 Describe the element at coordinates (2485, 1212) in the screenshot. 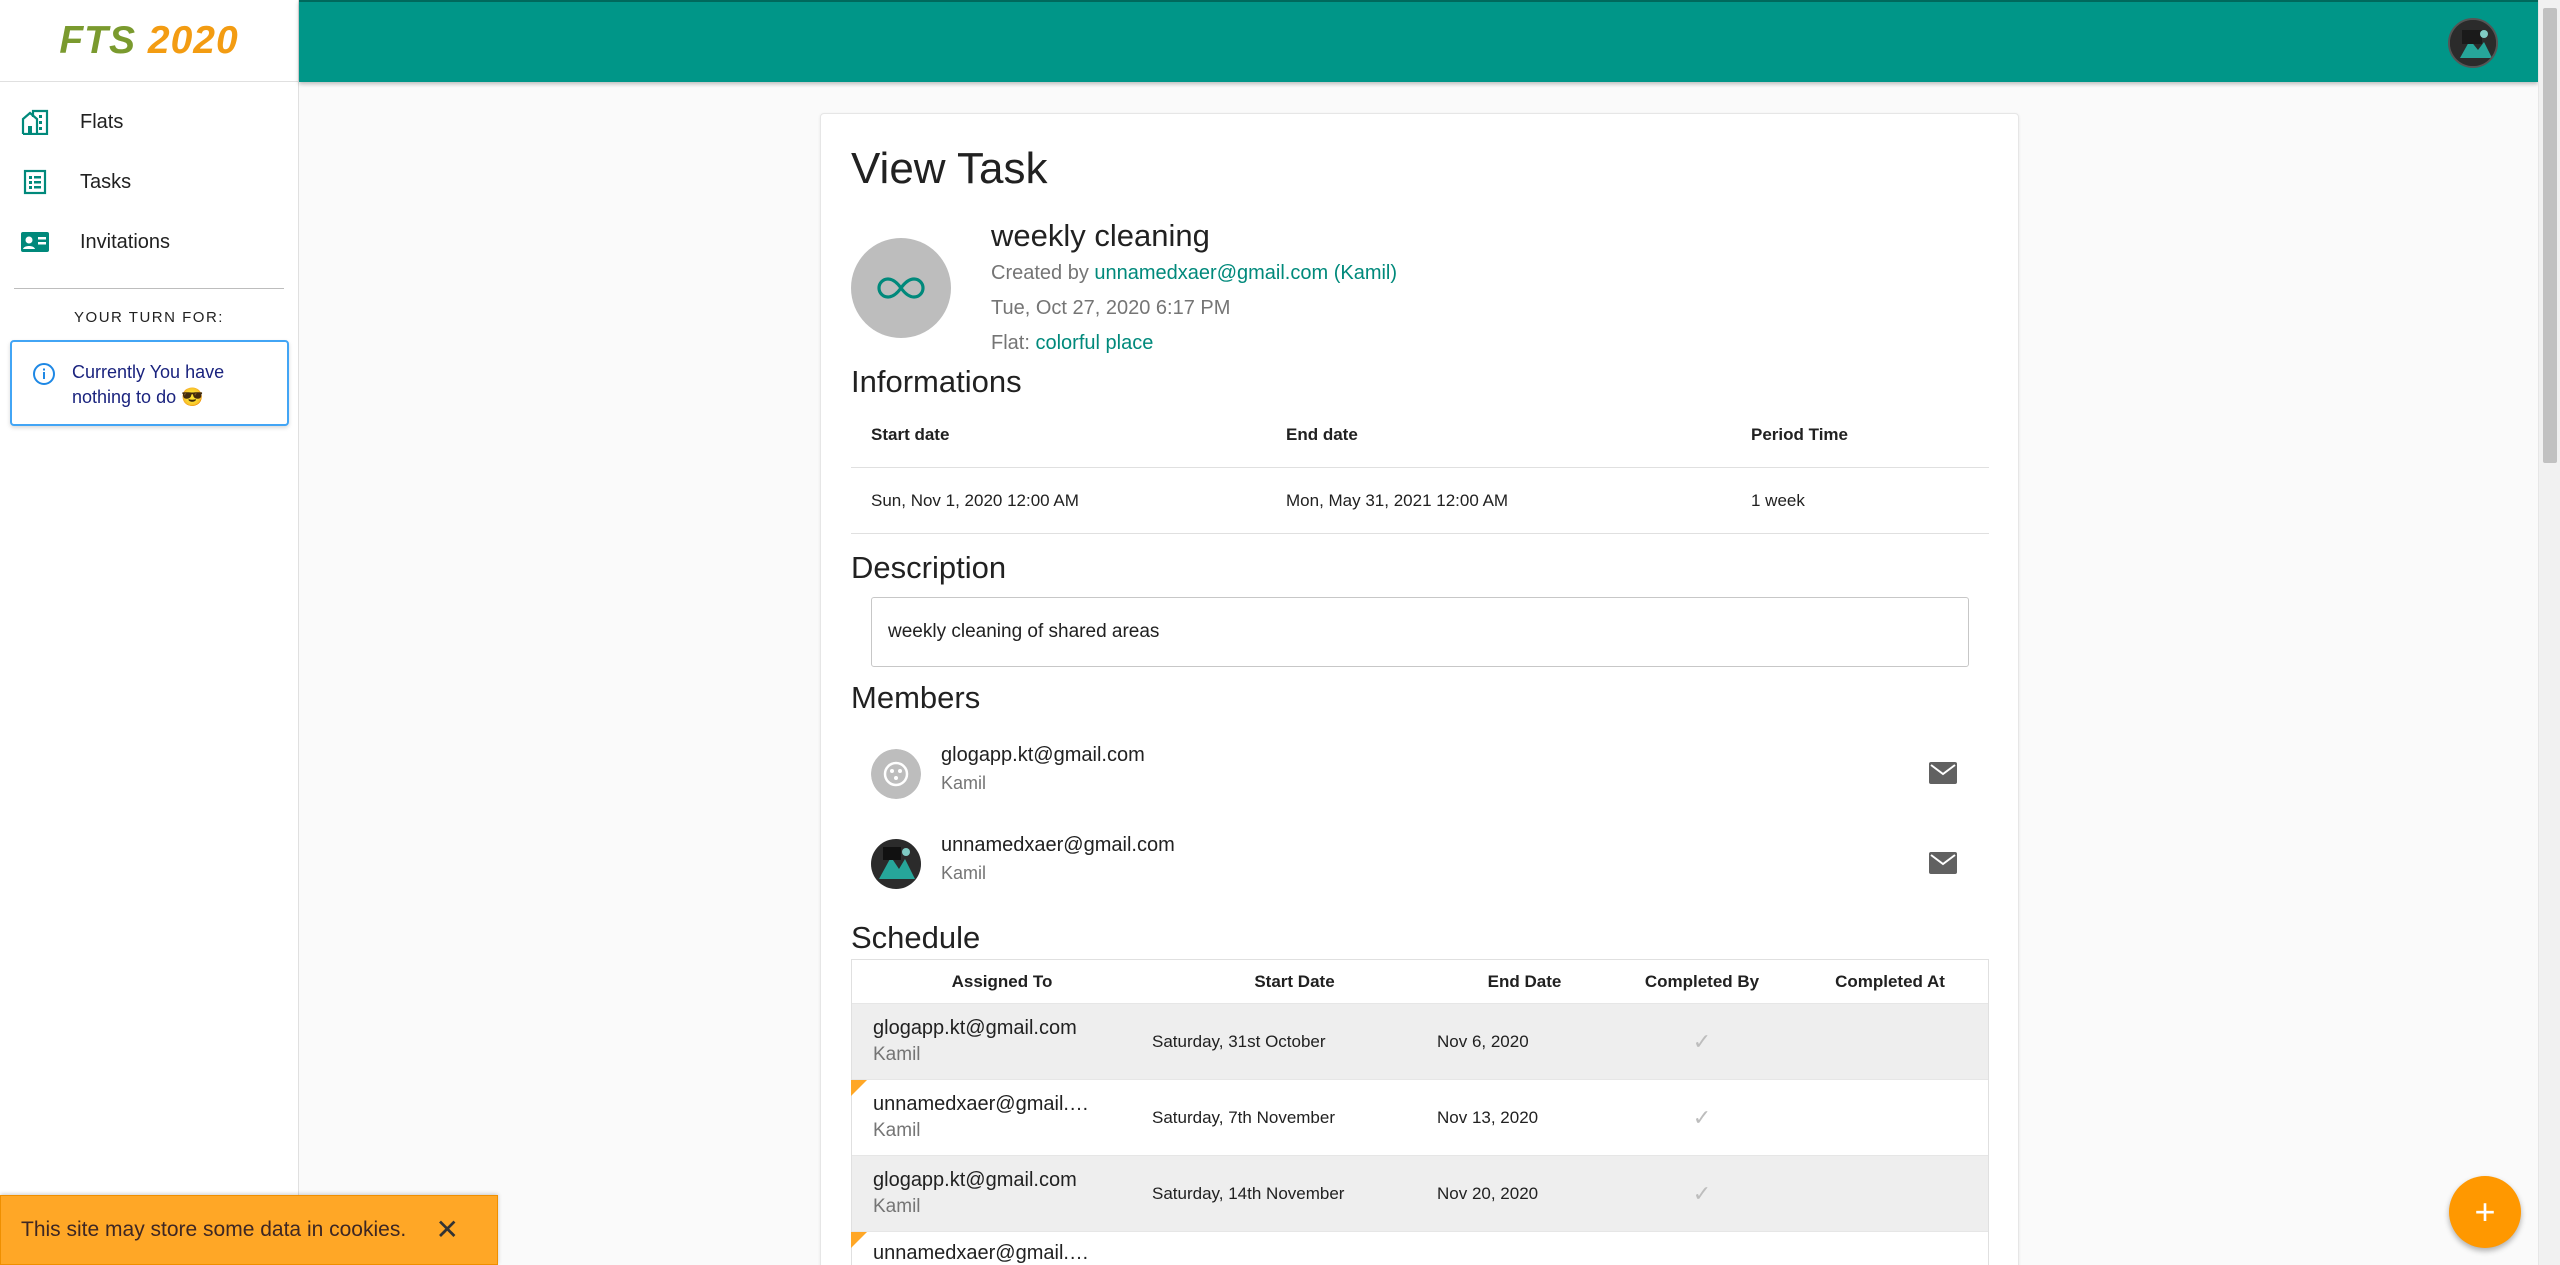

I see `add-button: +` at that location.